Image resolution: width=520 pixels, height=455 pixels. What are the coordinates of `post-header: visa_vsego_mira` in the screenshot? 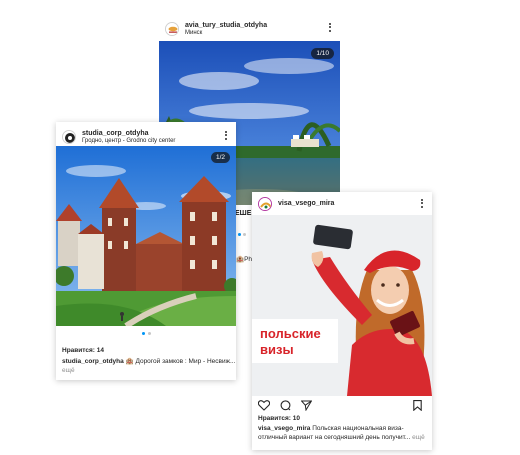 It's located at (342, 204).